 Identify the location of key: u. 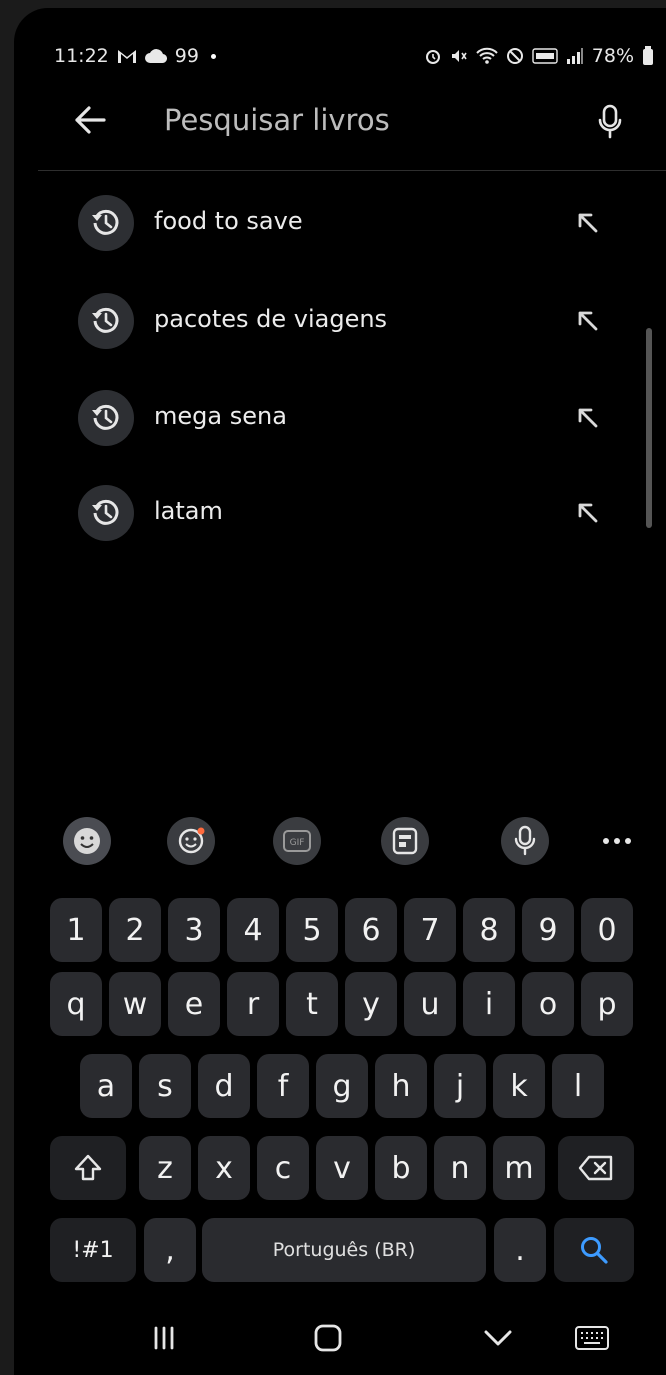
(430, 1004).